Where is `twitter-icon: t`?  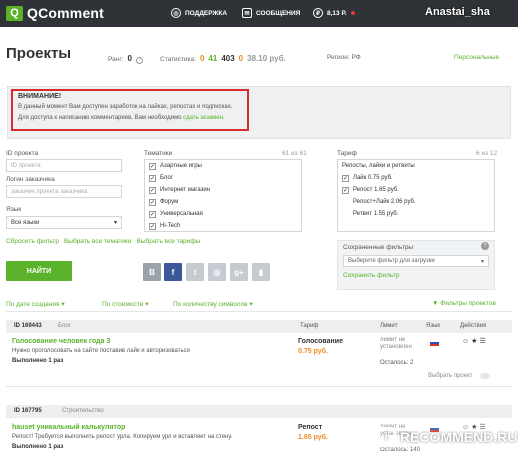 twitter-icon: t is located at coordinates (195, 272).